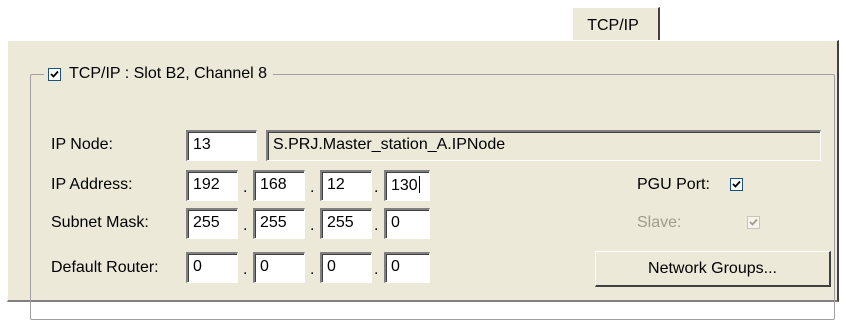 Image resolution: width=846 pixels, height=320 pixels. Describe the element at coordinates (279, 223) in the screenshot. I see `subnet-mask-octet-2: 255` at that location.